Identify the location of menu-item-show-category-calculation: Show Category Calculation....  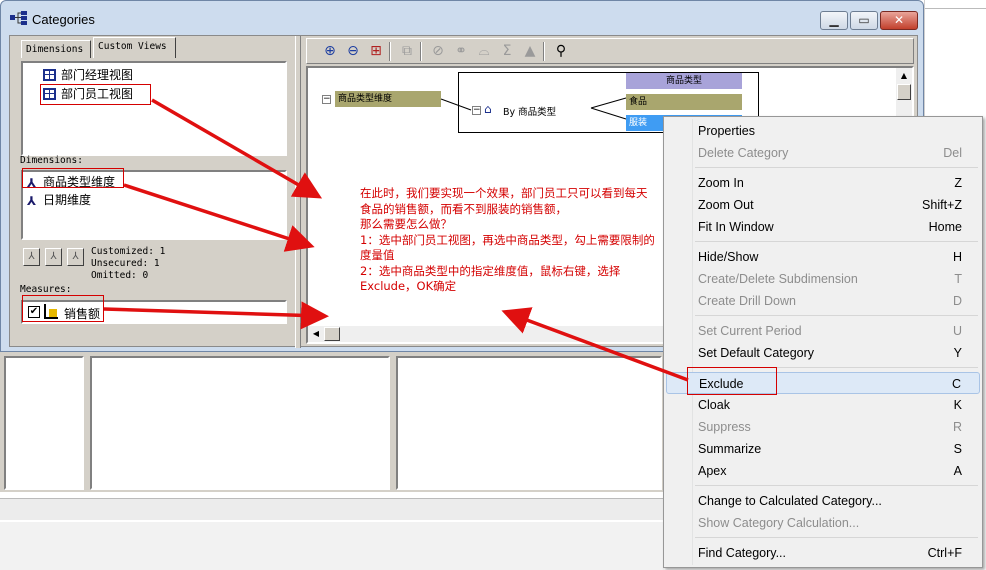
(823, 523).